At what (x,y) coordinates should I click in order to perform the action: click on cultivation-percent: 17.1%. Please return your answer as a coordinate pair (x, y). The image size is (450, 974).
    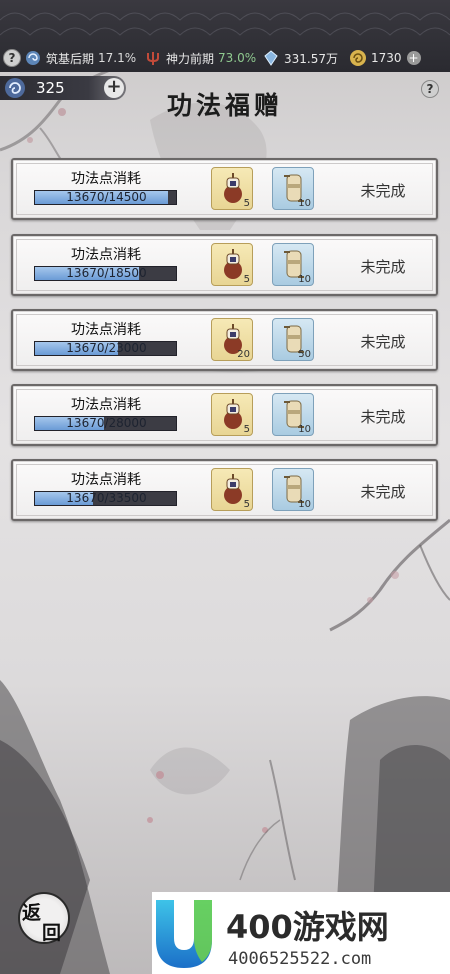
    Looking at the image, I should click on (117, 58).